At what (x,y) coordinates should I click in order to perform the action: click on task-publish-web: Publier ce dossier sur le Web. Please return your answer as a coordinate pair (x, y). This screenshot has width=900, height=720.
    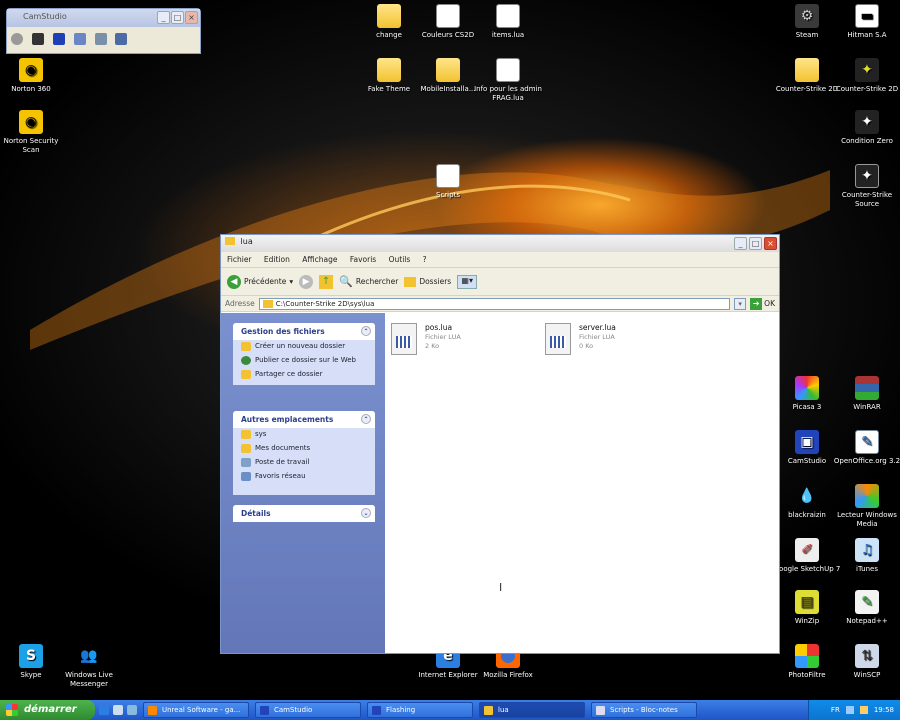
    Looking at the image, I should click on (304, 361).